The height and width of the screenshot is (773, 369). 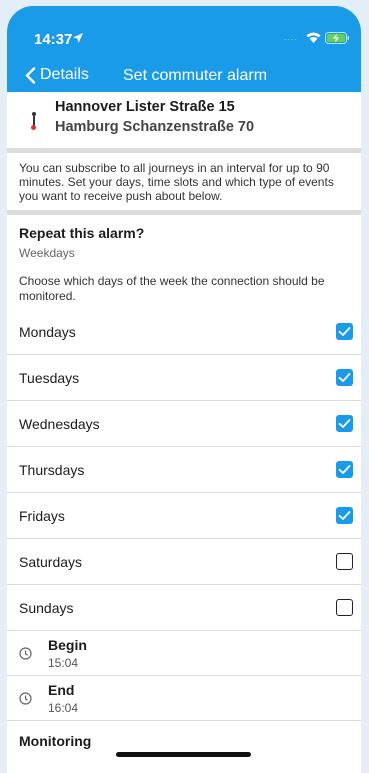 I want to click on route-origin: Hannover Lister Straße 15, so click(x=145, y=107).